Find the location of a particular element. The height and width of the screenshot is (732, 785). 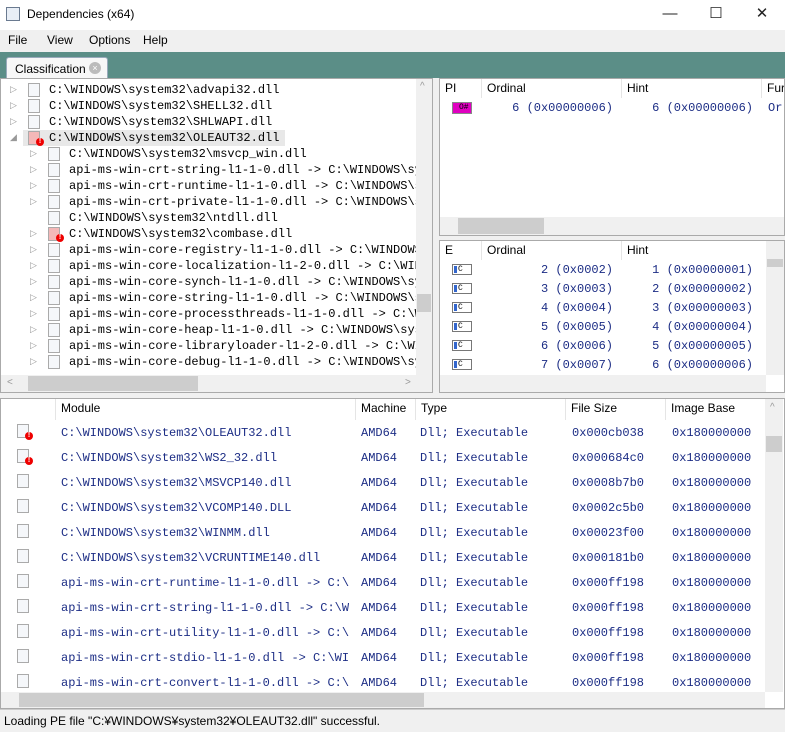

column-header: File Size is located at coordinates (616, 409).